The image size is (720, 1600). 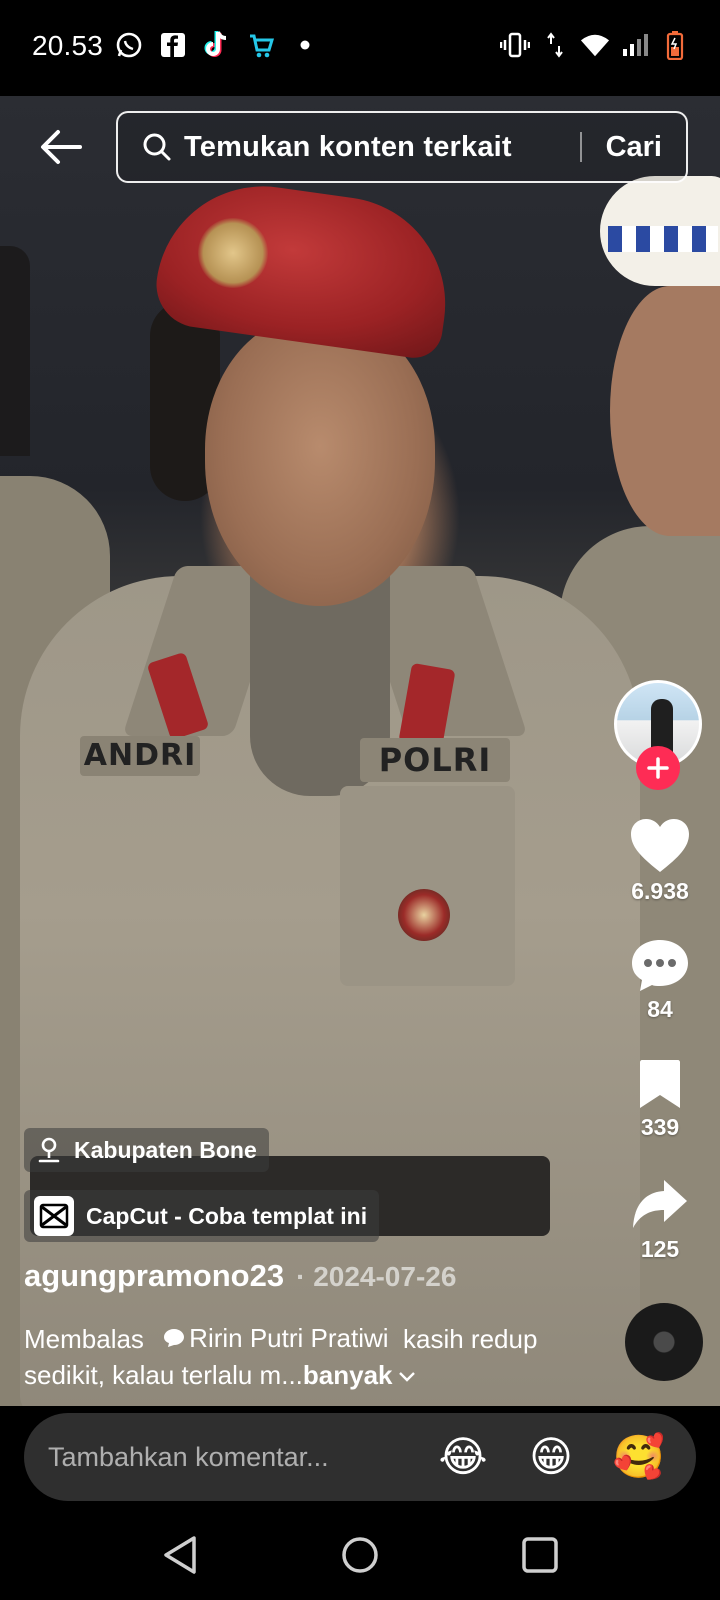 I want to click on location-label: Kabupaten Bone, so click(x=165, y=1149).